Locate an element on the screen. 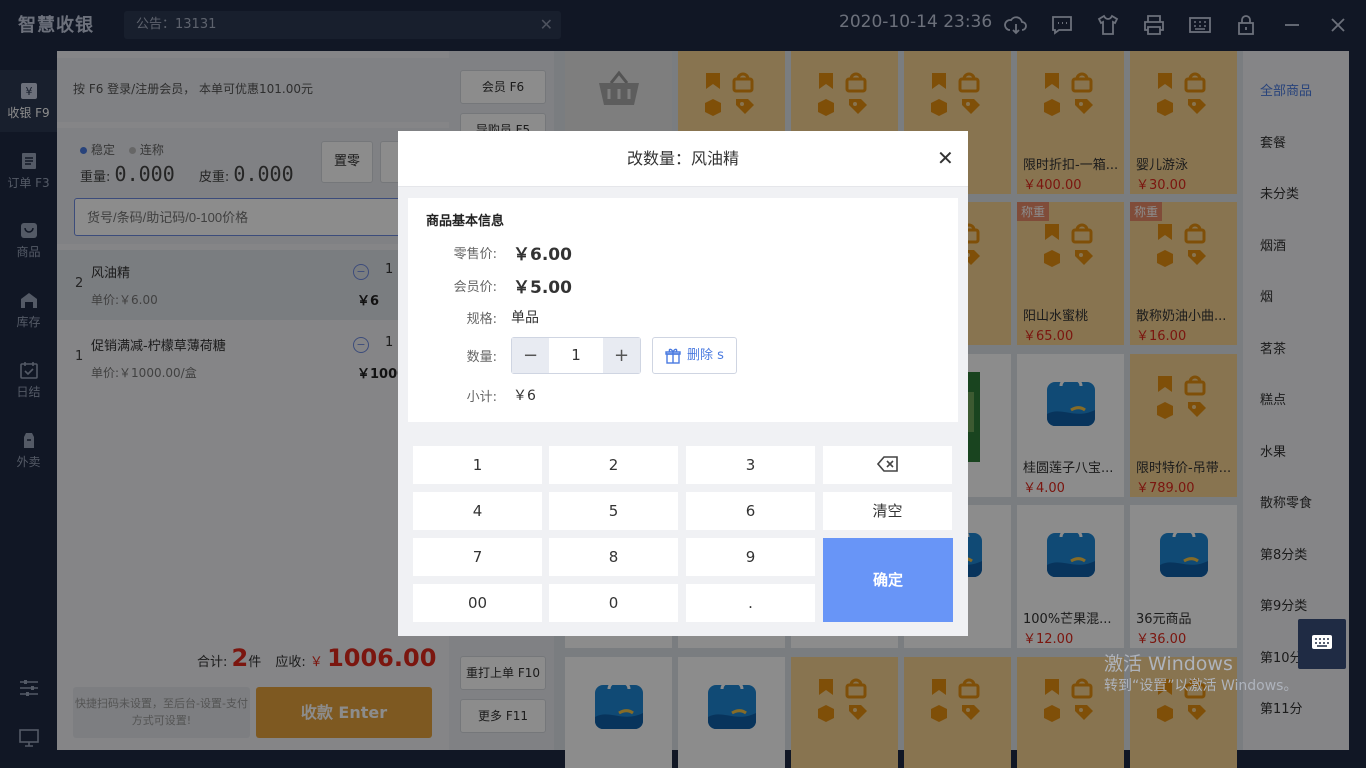 Image resolution: width=1366 pixels, height=768 pixels. delete-button: 删除 s is located at coordinates (694, 355).